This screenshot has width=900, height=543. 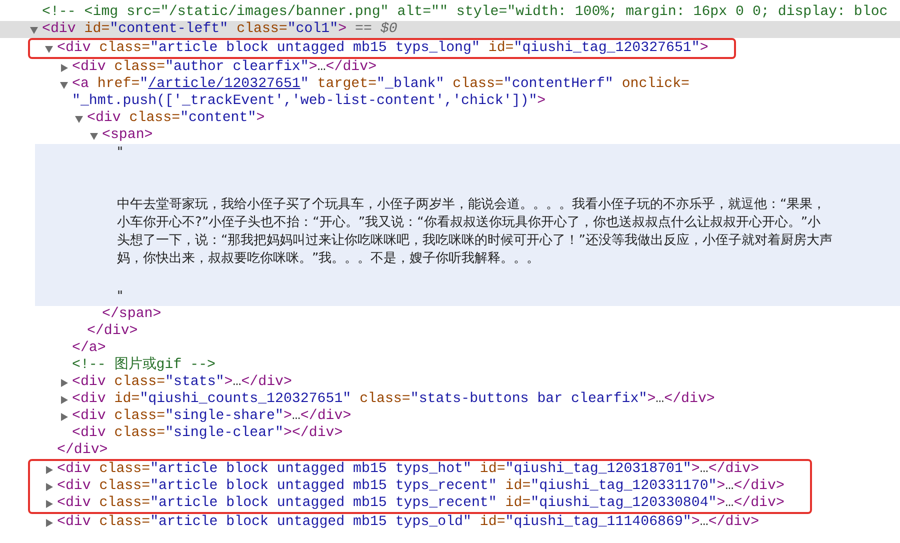 What do you see at coordinates (450, 135) in the screenshot?
I see `dom-node-row: <span>` at bounding box center [450, 135].